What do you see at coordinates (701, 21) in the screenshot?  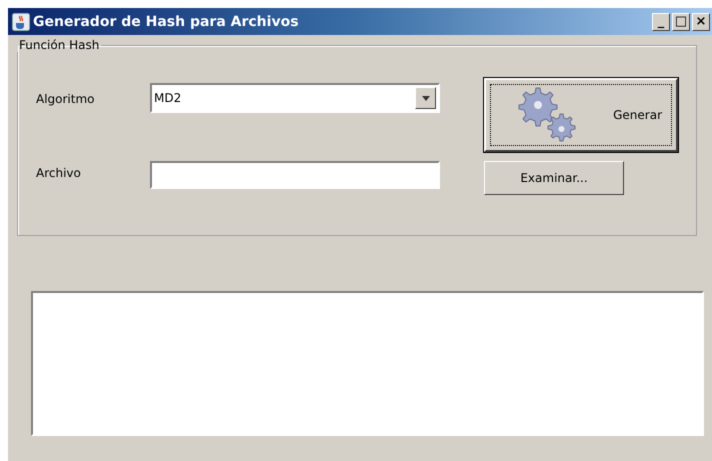 I see `close-button: ×` at bounding box center [701, 21].